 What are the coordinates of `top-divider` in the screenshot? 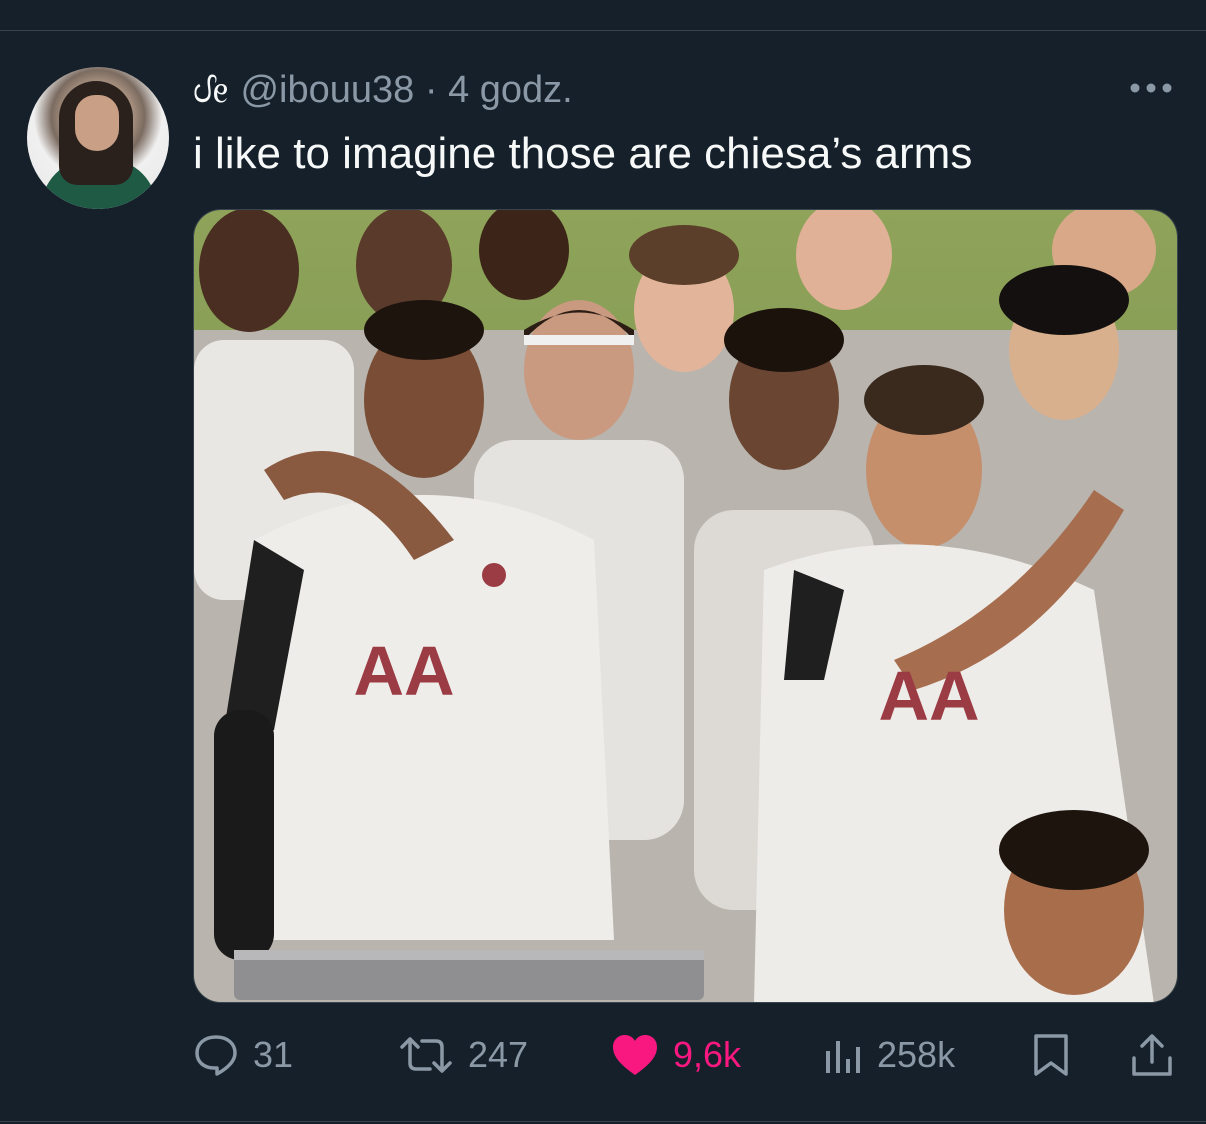 It's located at (603, 30).